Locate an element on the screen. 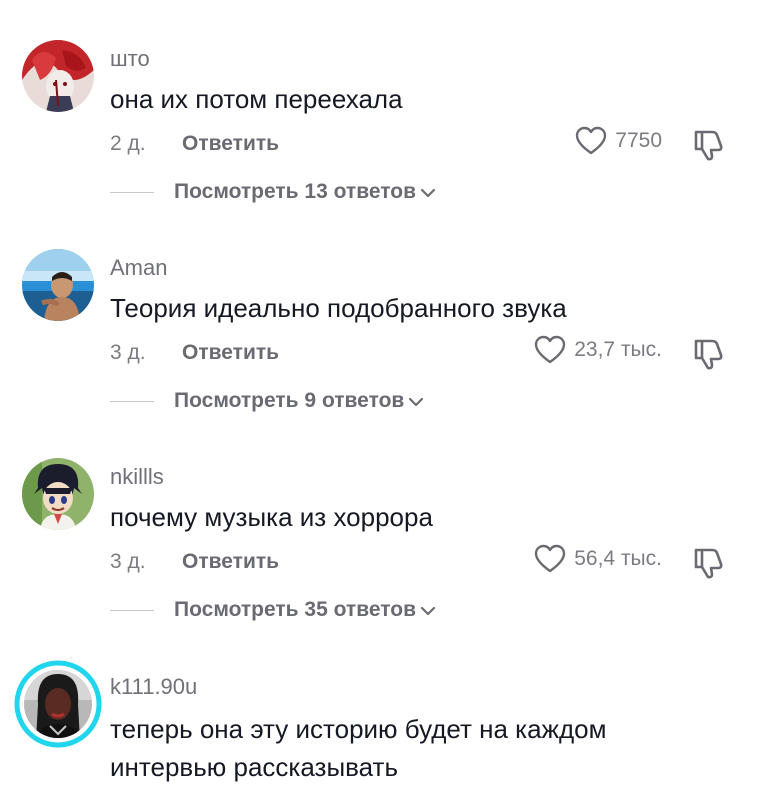 This screenshot has height=800, width=757. comment-text-line: интервью рассказывать is located at coordinates (254, 767).